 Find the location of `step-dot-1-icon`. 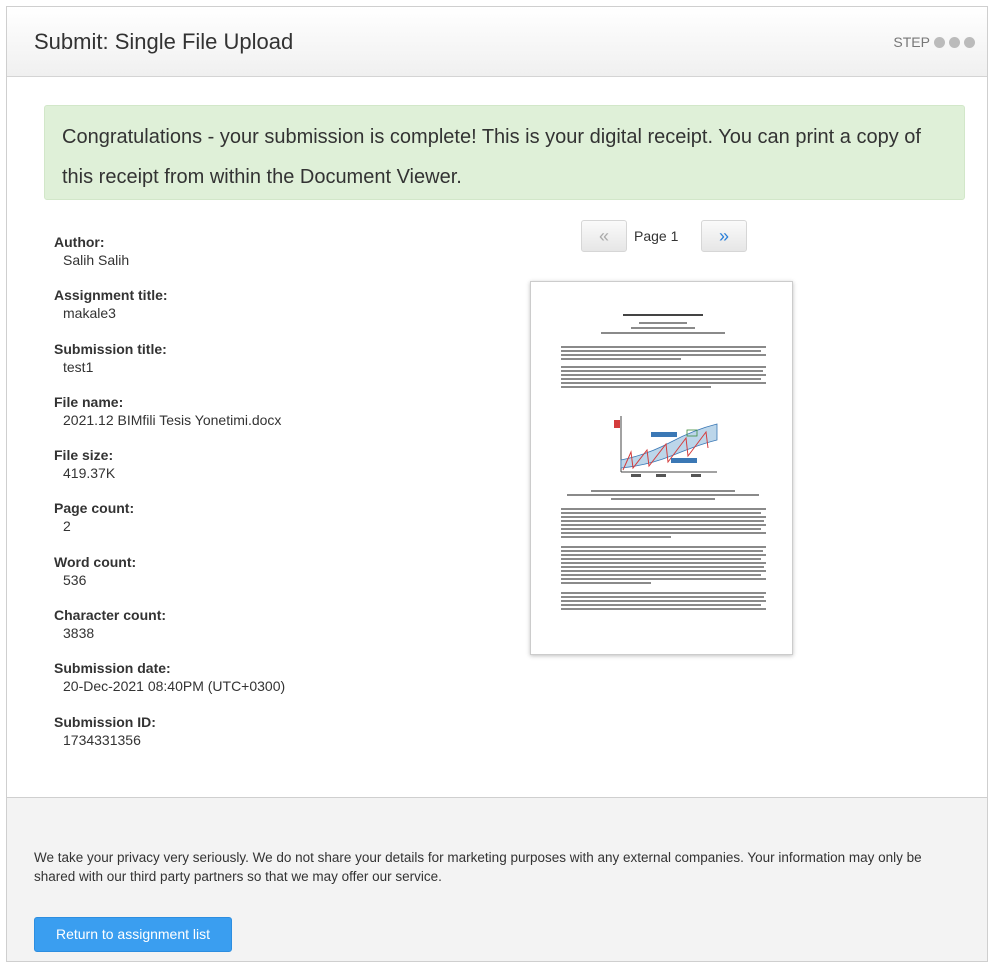

step-dot-1-icon is located at coordinates (939, 42).